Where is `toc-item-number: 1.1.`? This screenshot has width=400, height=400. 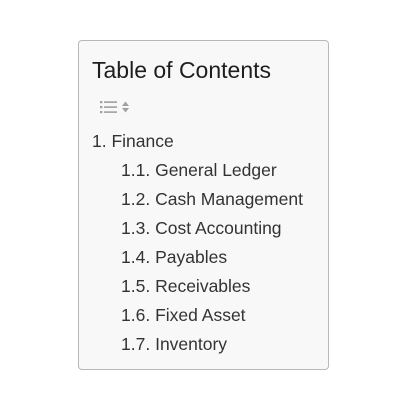 toc-item-number: 1.1. is located at coordinates (136, 170).